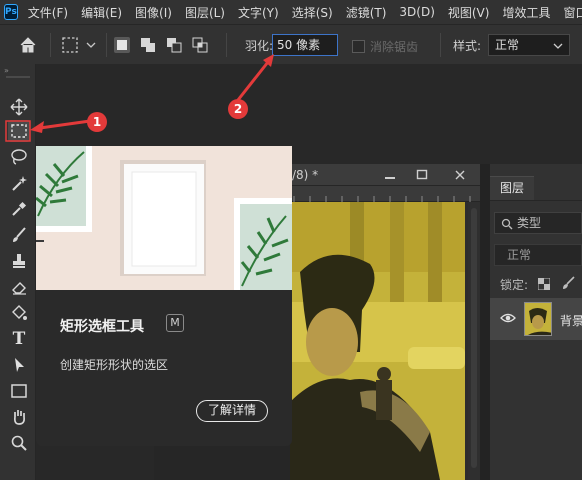 Image resolution: width=582 pixels, height=480 pixels. Describe the element at coordinates (139, 98) in the screenshot. I see `callout-arrows` at that location.